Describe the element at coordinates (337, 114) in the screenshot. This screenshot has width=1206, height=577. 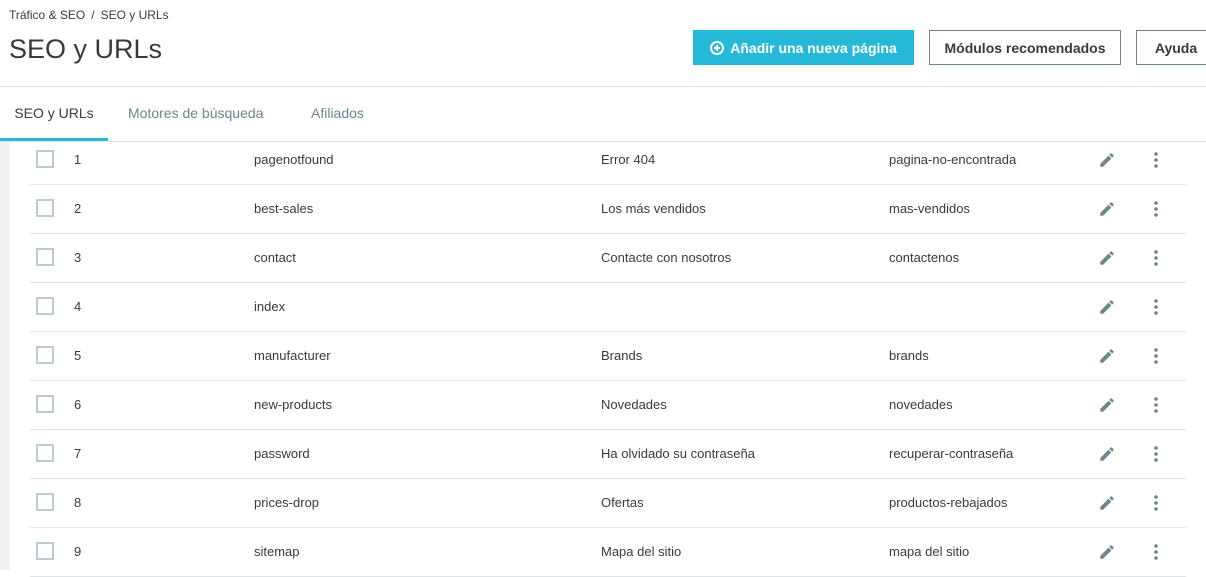
I see `tab-affiliates: Afiliados` at that location.